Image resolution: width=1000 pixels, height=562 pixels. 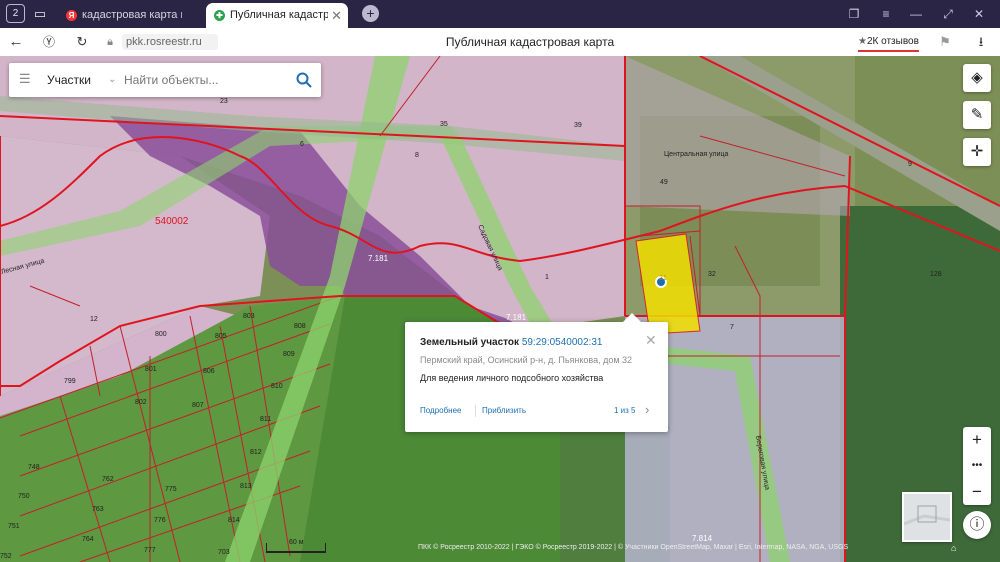 I want to click on bookmark-icon: ⚑, so click(x=945, y=42).